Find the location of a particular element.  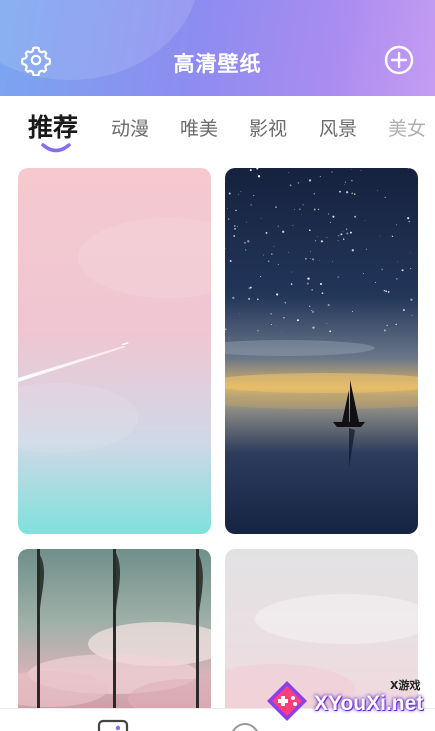

wallpaper-icon is located at coordinates (113, 725).